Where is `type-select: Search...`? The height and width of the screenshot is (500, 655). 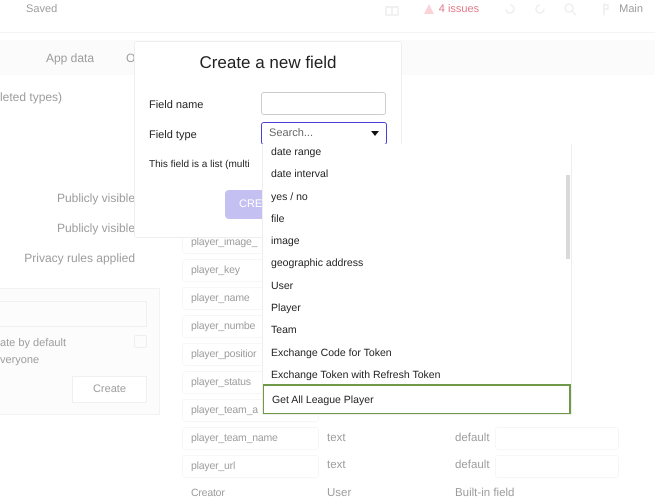
type-select: Search... is located at coordinates (324, 133).